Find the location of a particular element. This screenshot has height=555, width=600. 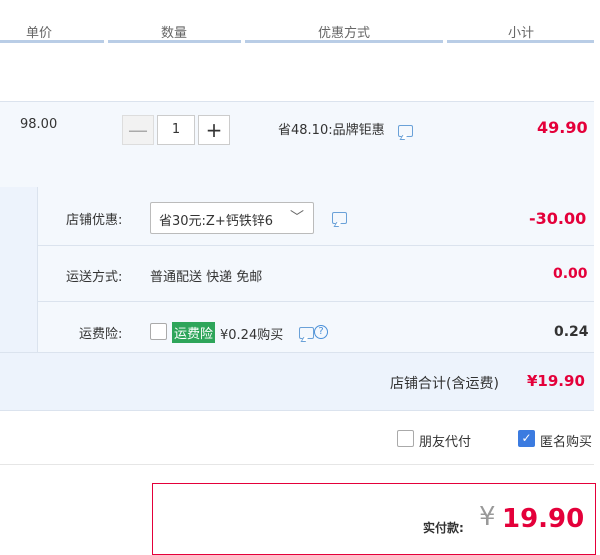

shop-discount-label: 店铺优惠: is located at coordinates (94, 220).